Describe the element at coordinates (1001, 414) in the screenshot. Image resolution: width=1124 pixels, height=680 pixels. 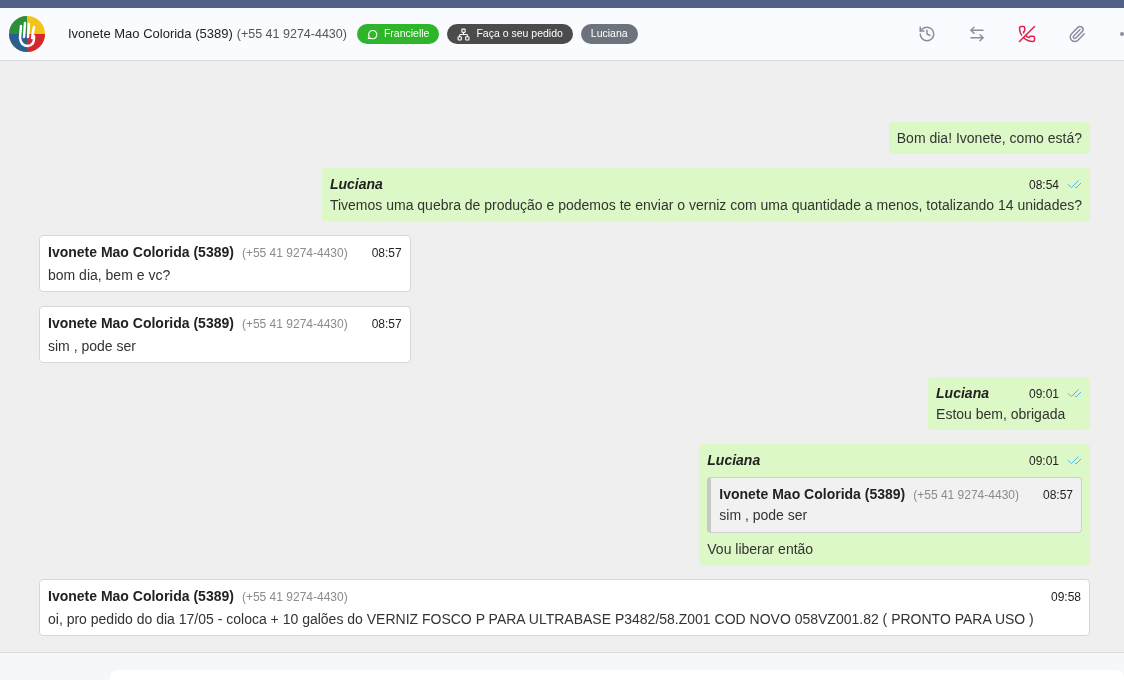
I see `message-text: Estou bem, obrigada` at that location.